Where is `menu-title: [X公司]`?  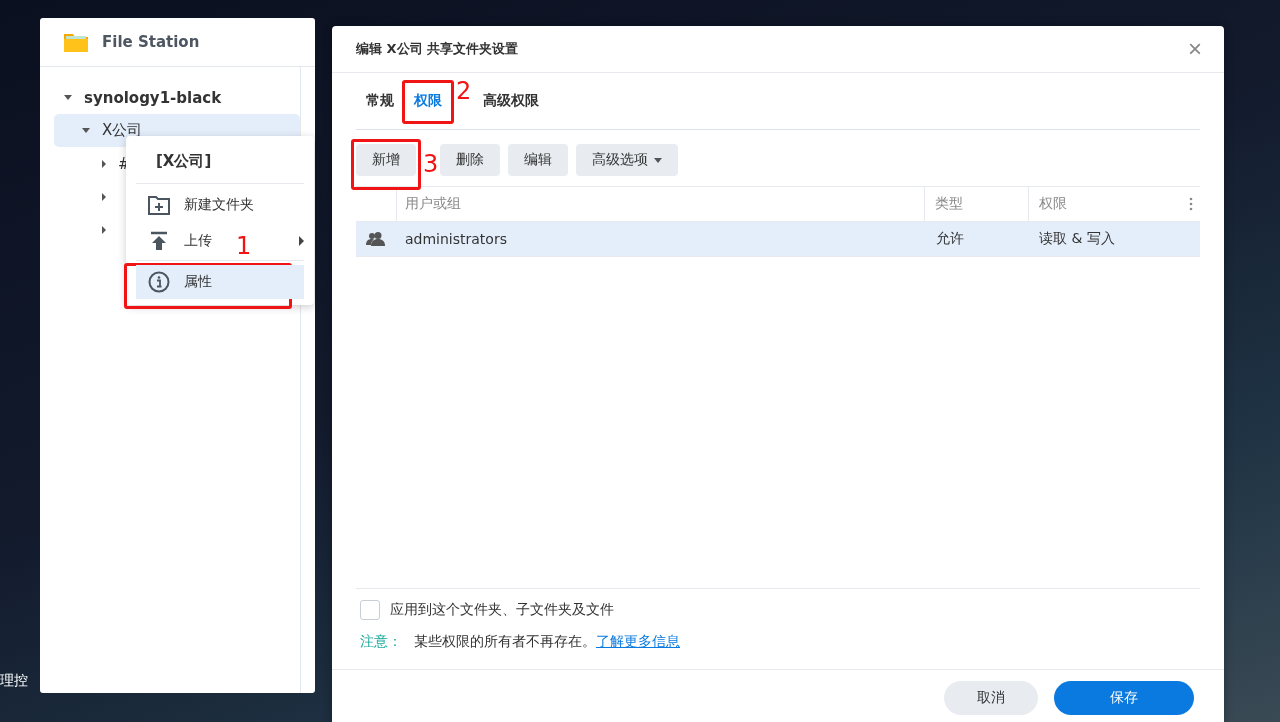
menu-title: [X公司] is located at coordinates (220, 162).